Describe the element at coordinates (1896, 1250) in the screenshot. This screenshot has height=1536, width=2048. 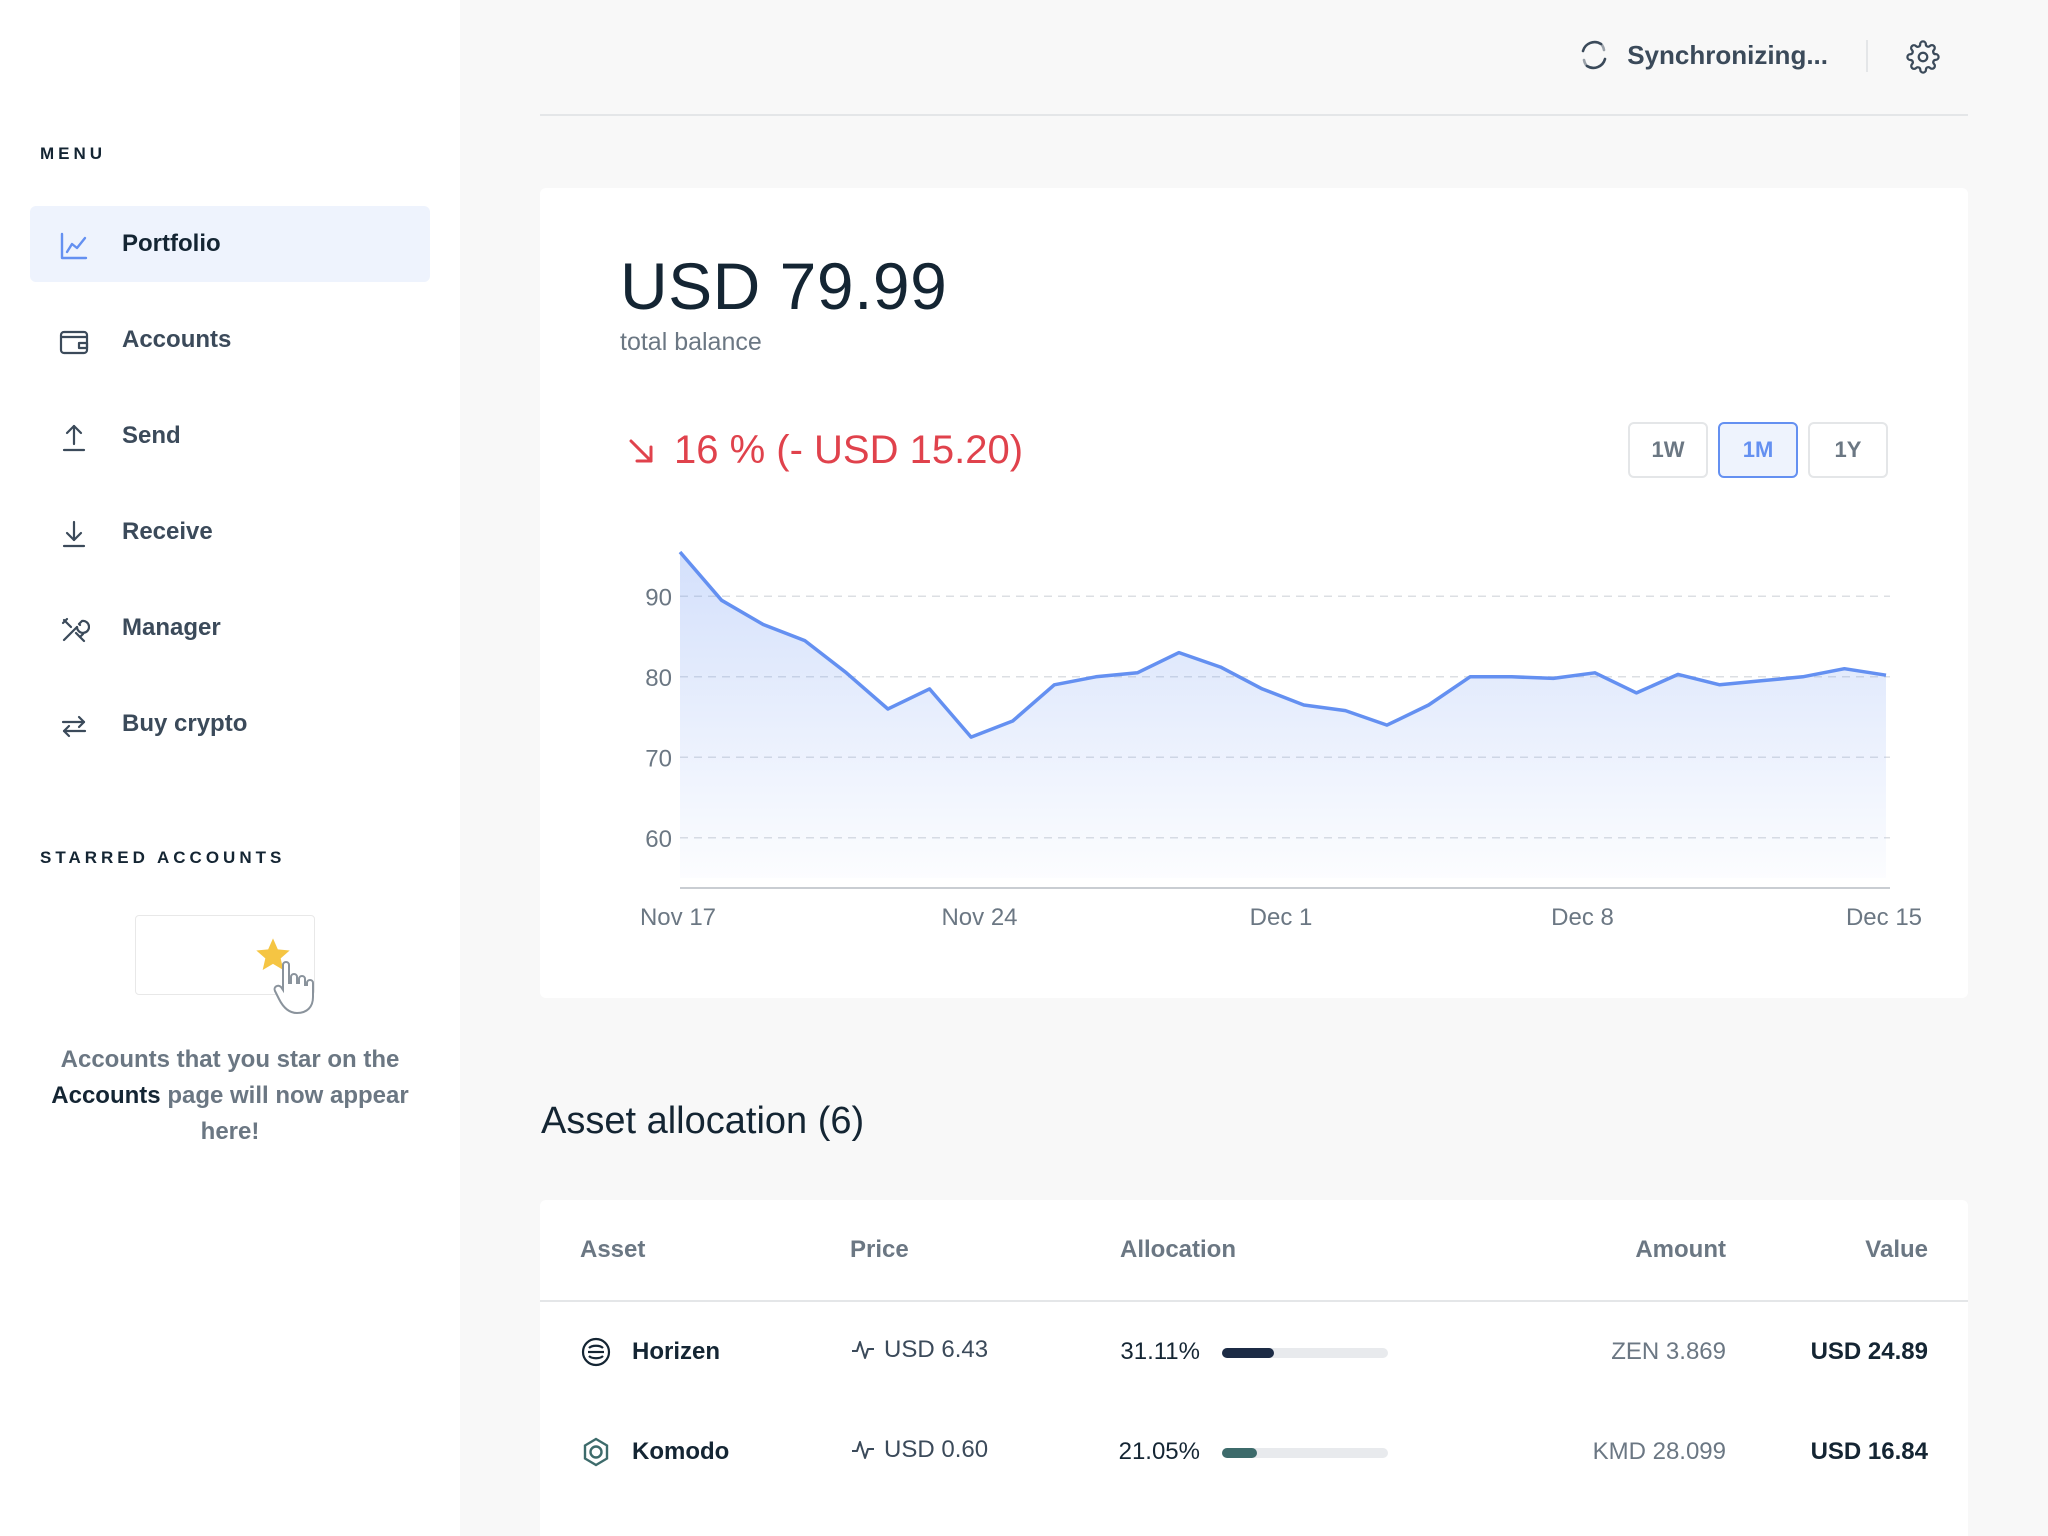
I see `column-value: Value` at that location.